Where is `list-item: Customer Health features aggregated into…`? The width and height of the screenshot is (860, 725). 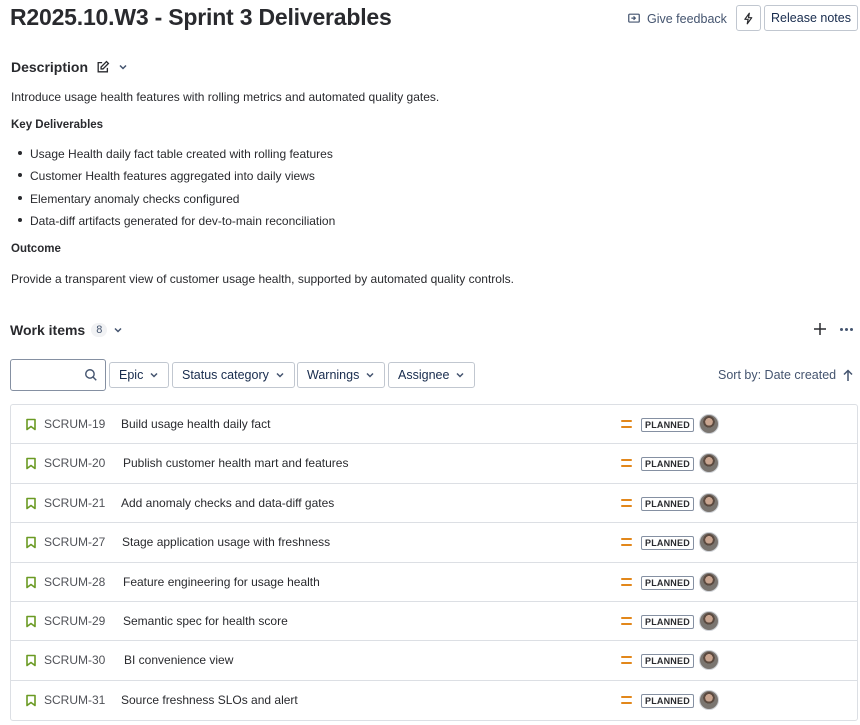
list-item: Customer Health features aggregated into… is located at coordinates (176, 179).